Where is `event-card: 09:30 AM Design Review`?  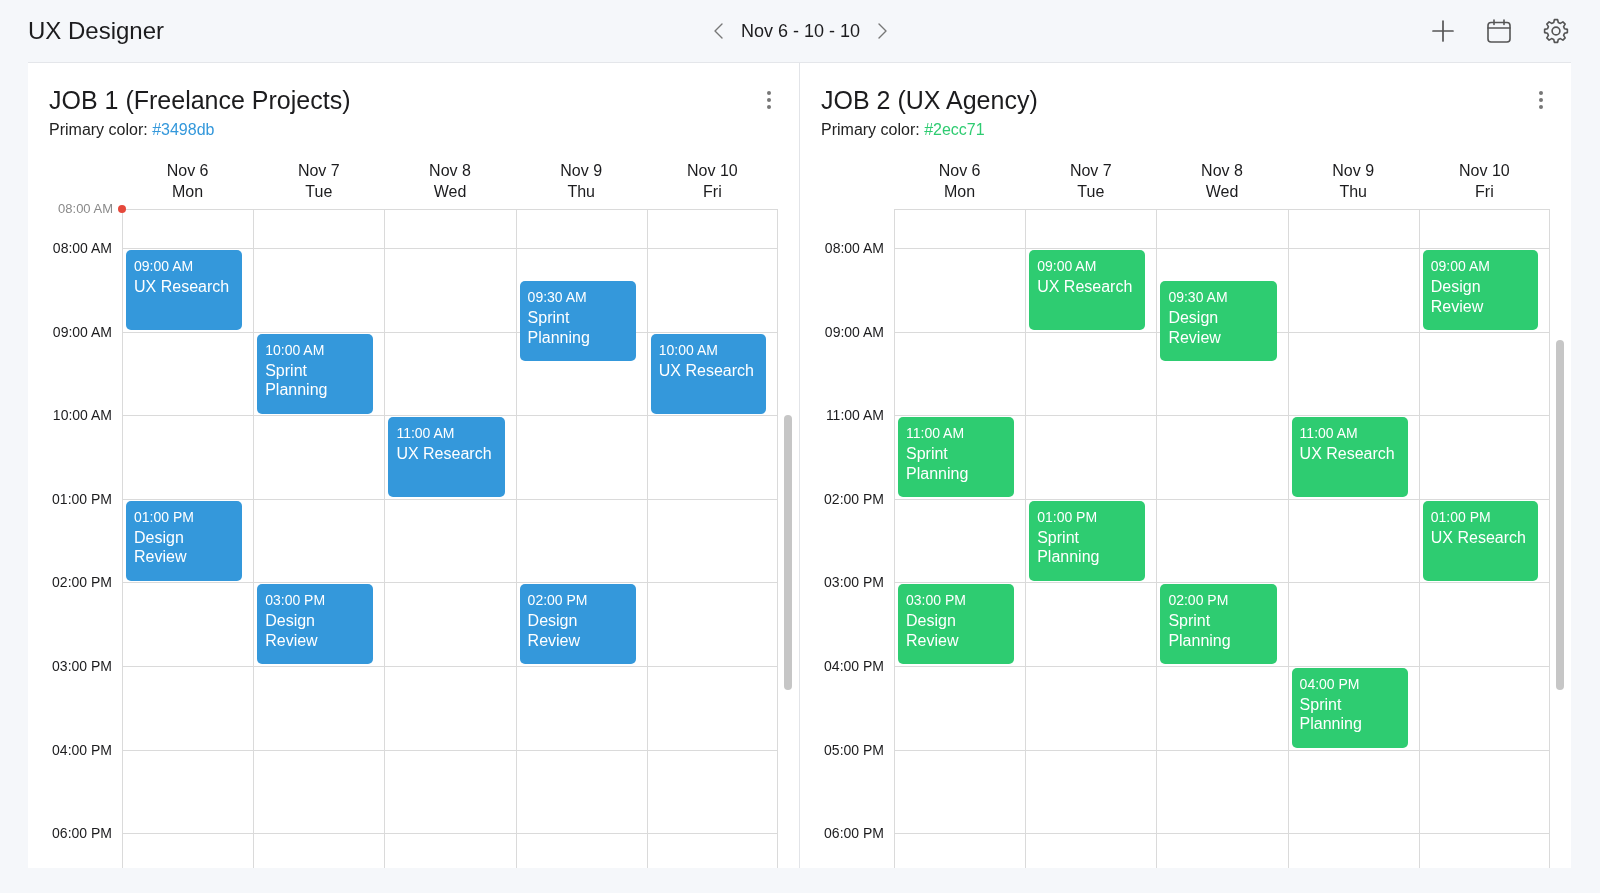
event-card: 09:30 AM Design Review is located at coordinates (1218, 321).